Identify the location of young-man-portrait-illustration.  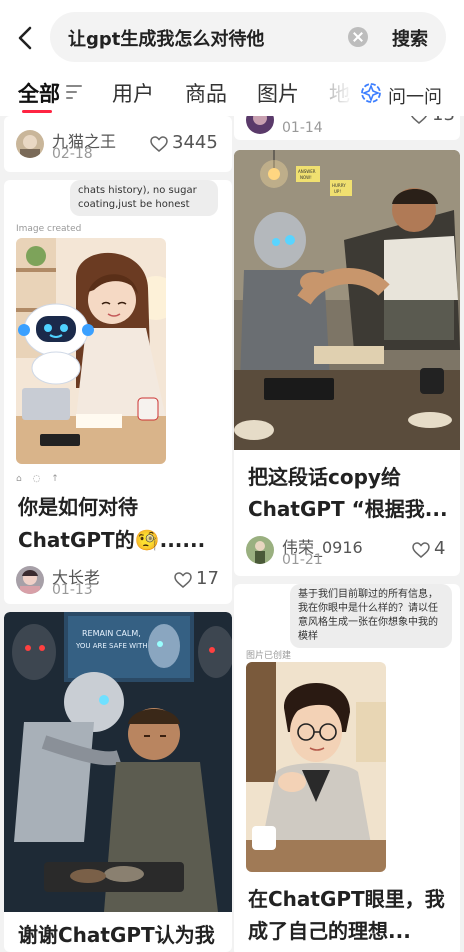
(316, 767).